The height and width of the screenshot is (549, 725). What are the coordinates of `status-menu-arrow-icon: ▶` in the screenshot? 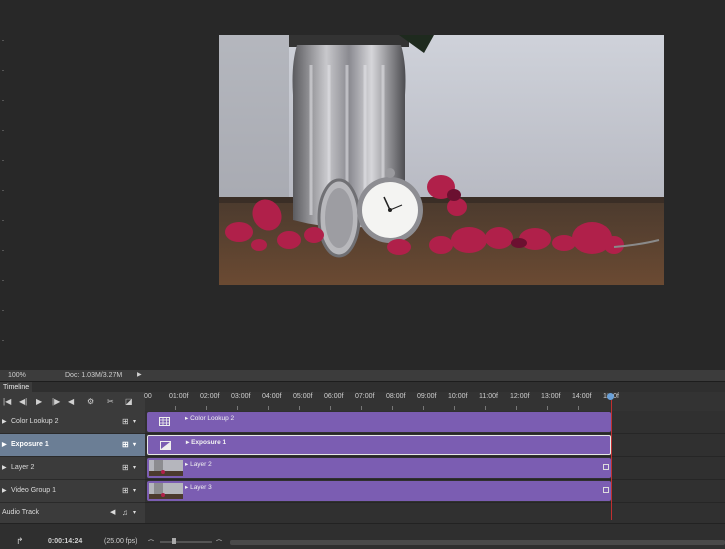 It's located at (139, 375).